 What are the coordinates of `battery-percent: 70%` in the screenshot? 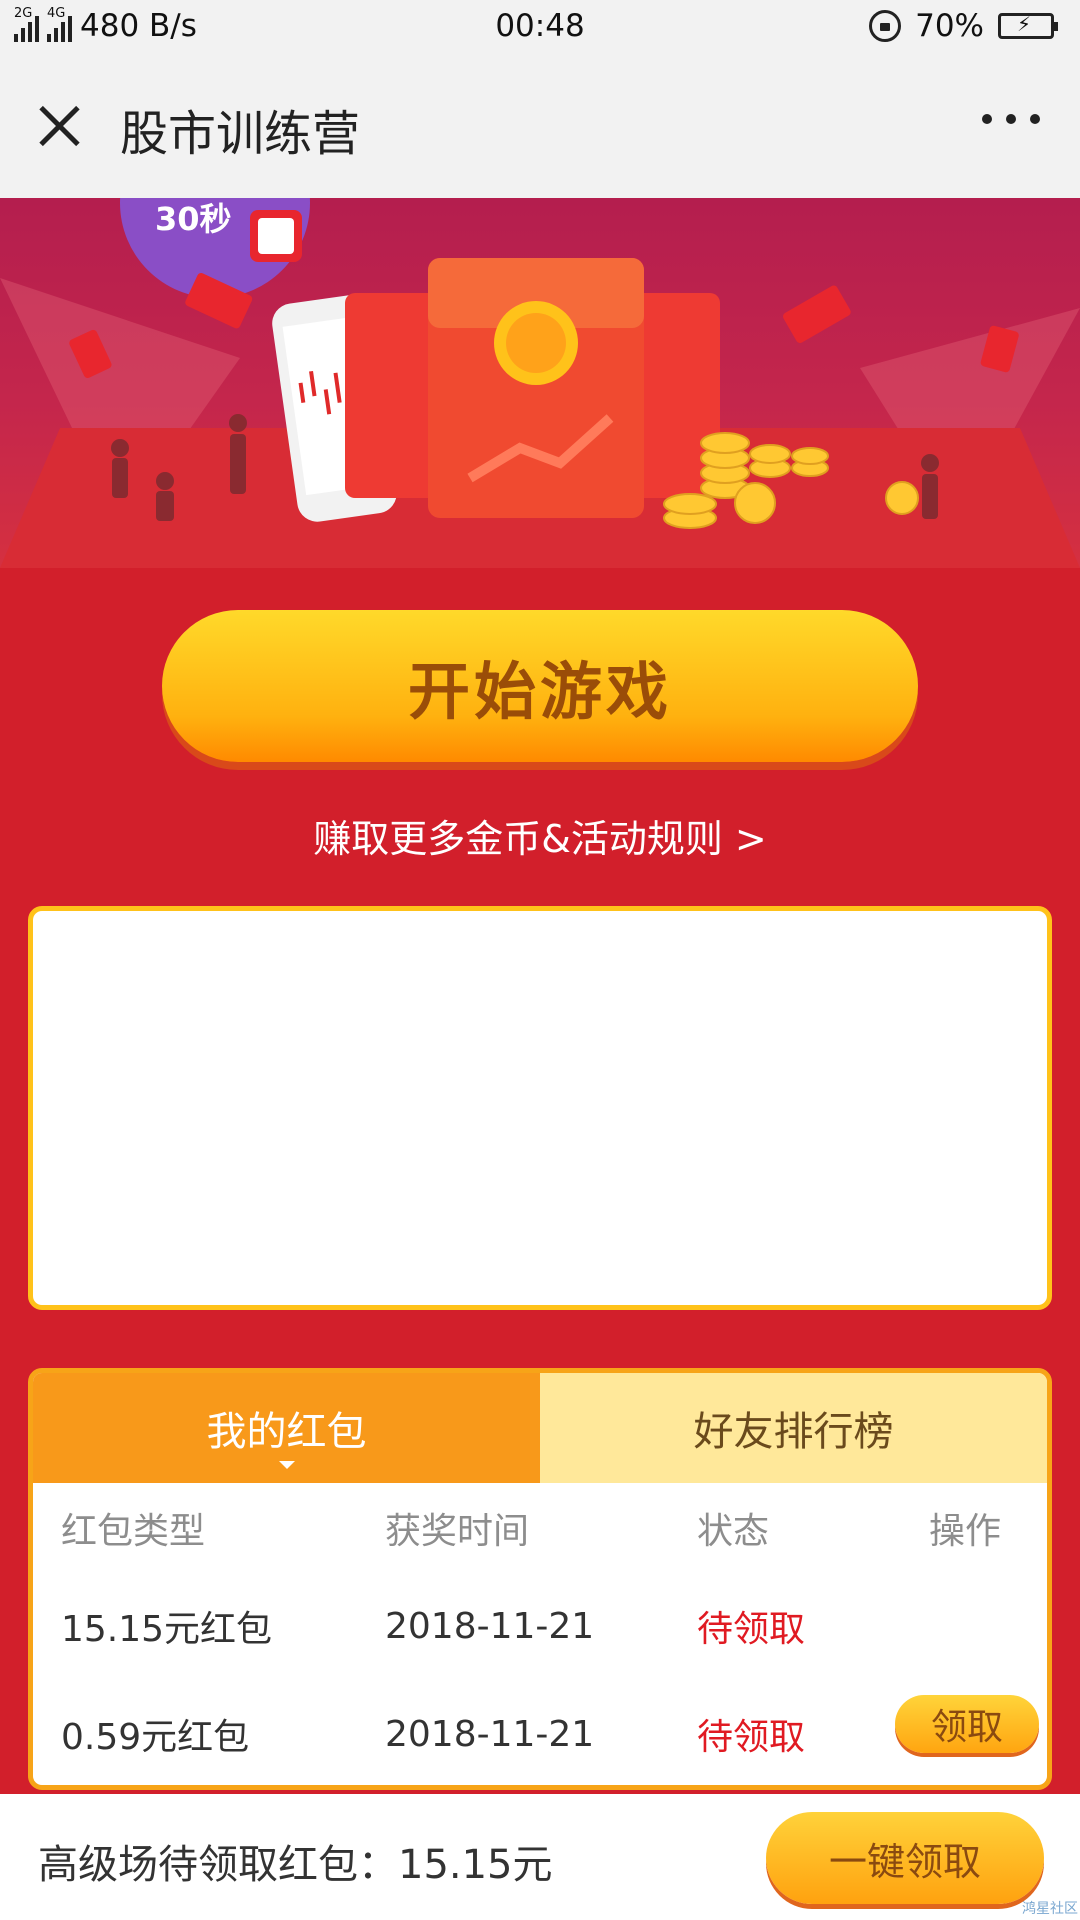 It's located at (949, 26).